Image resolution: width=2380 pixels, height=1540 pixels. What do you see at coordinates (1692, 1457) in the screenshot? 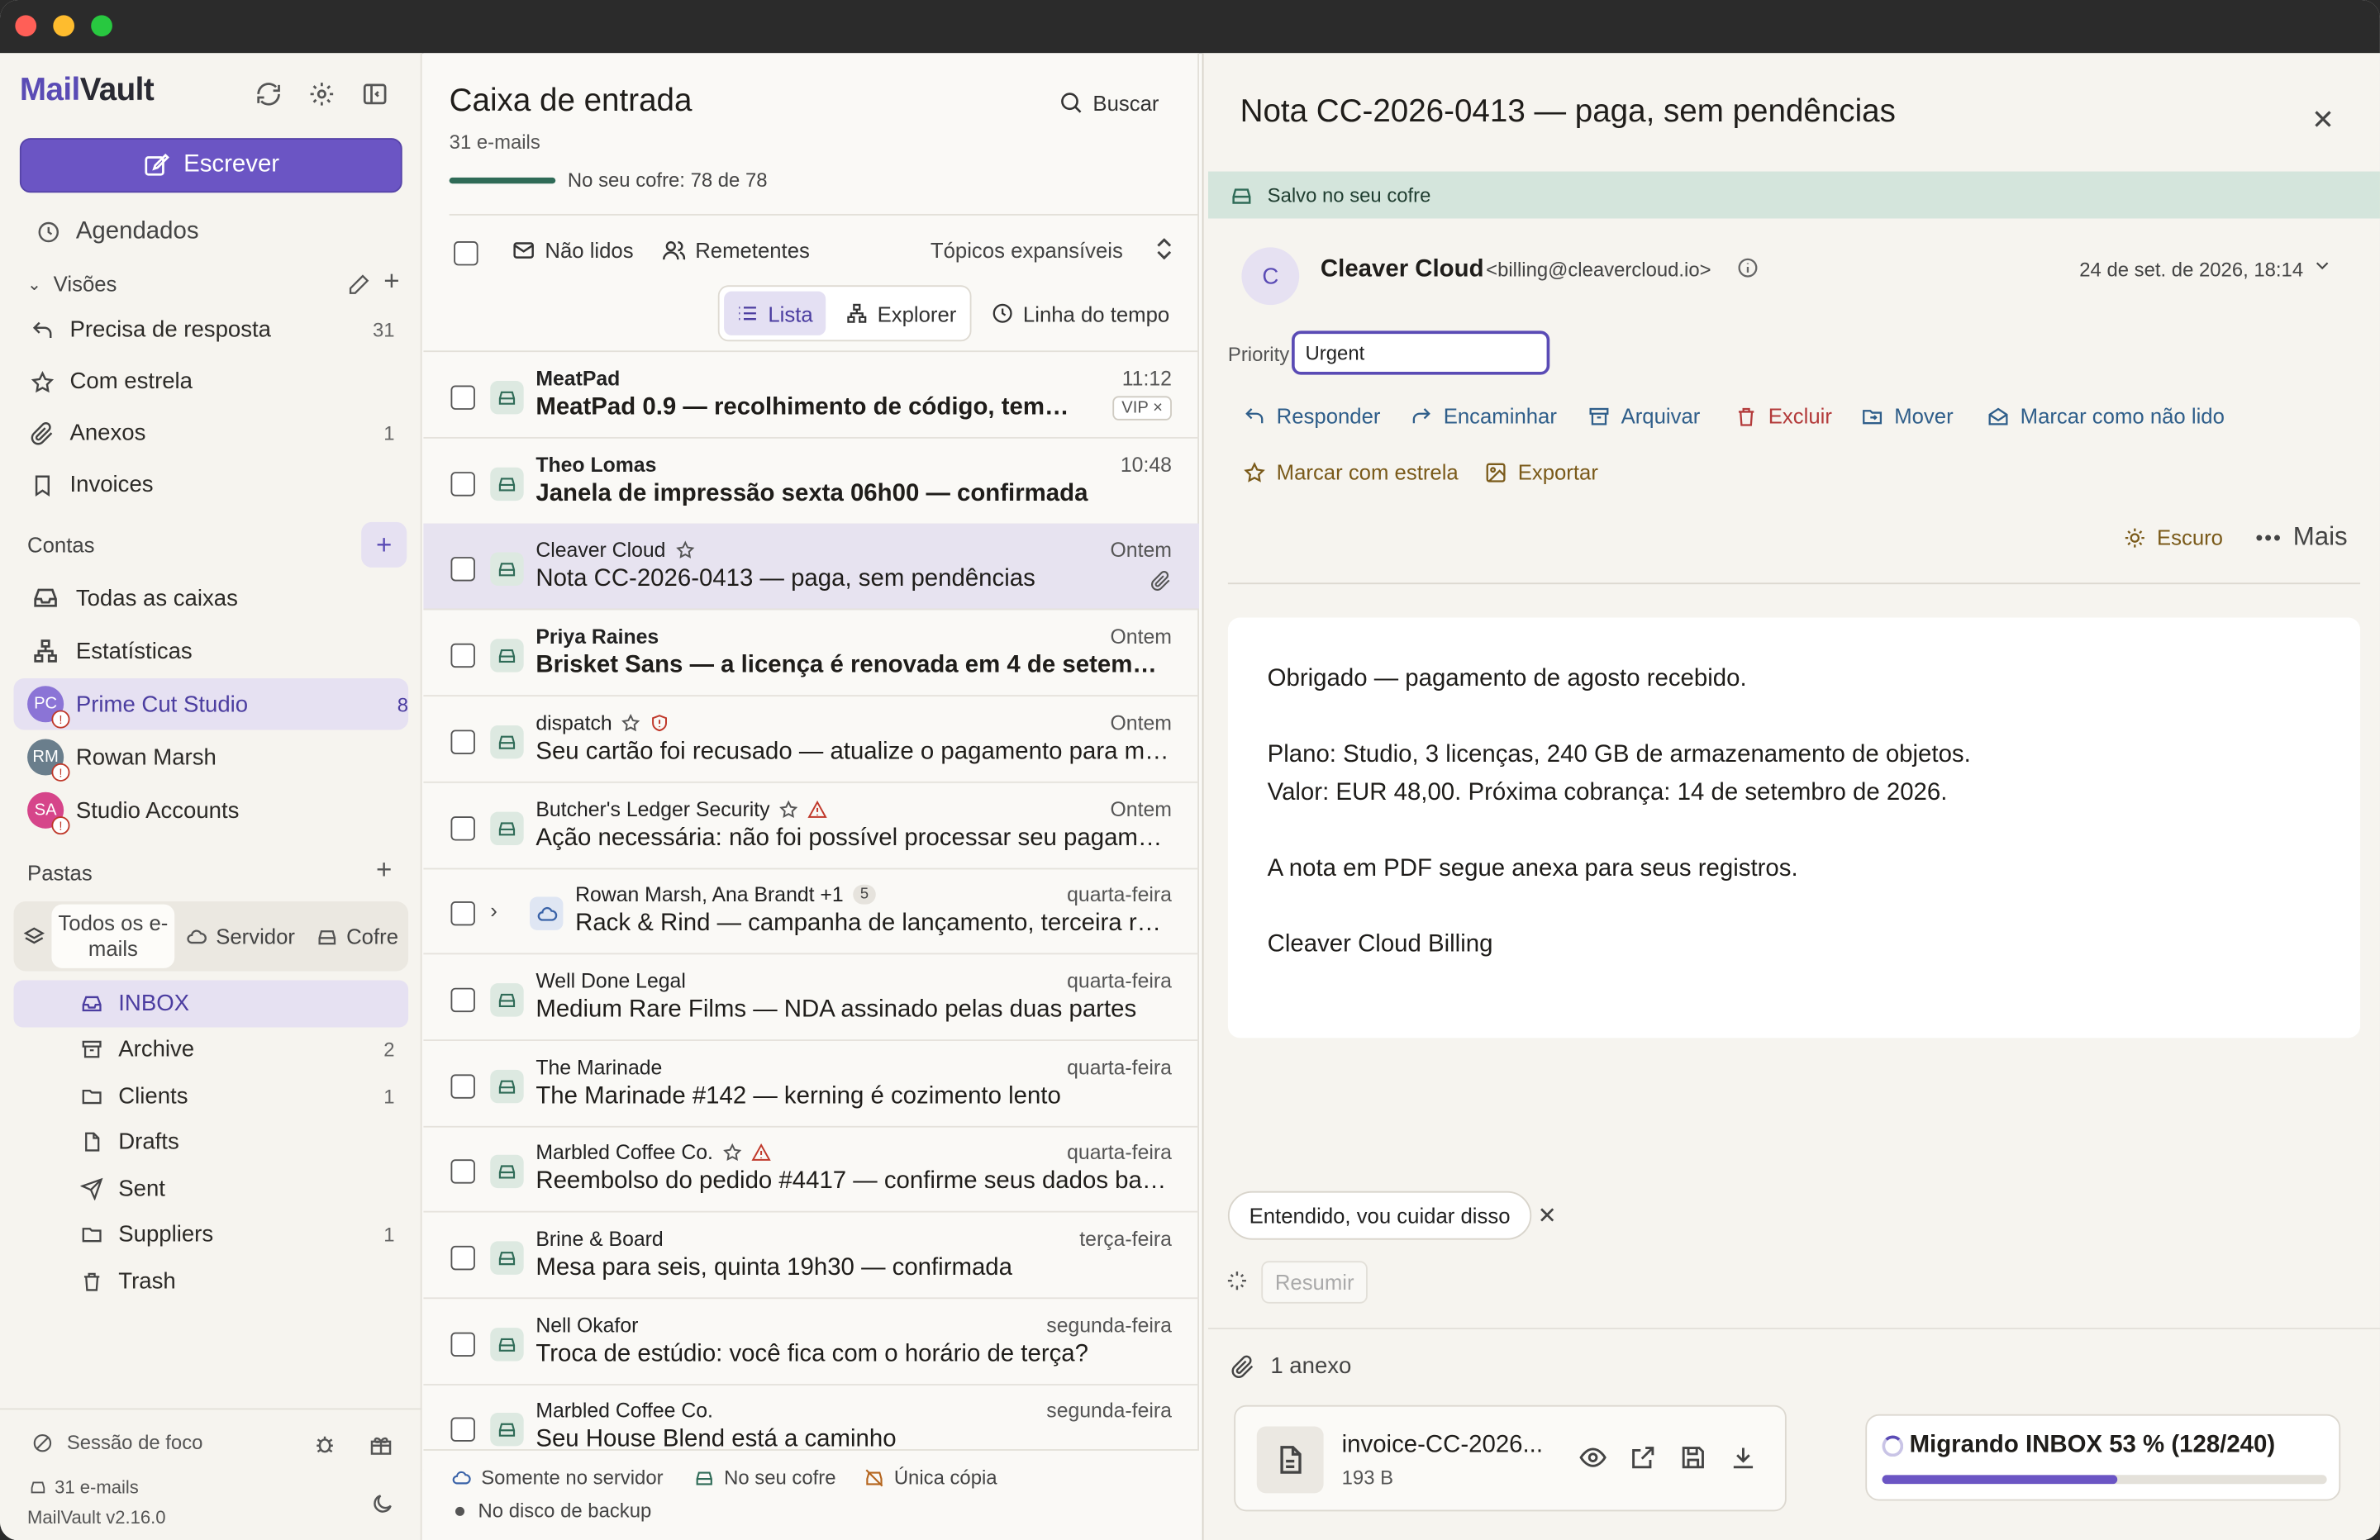
I see `save-icon` at bounding box center [1692, 1457].